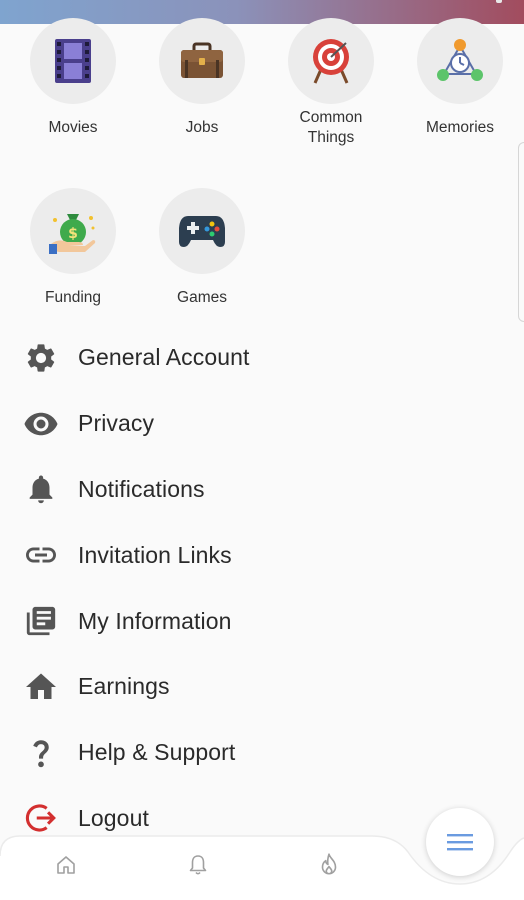 The width and height of the screenshot is (524, 900). Describe the element at coordinates (113, 817) in the screenshot. I see `menu-item-label: Logout` at that location.